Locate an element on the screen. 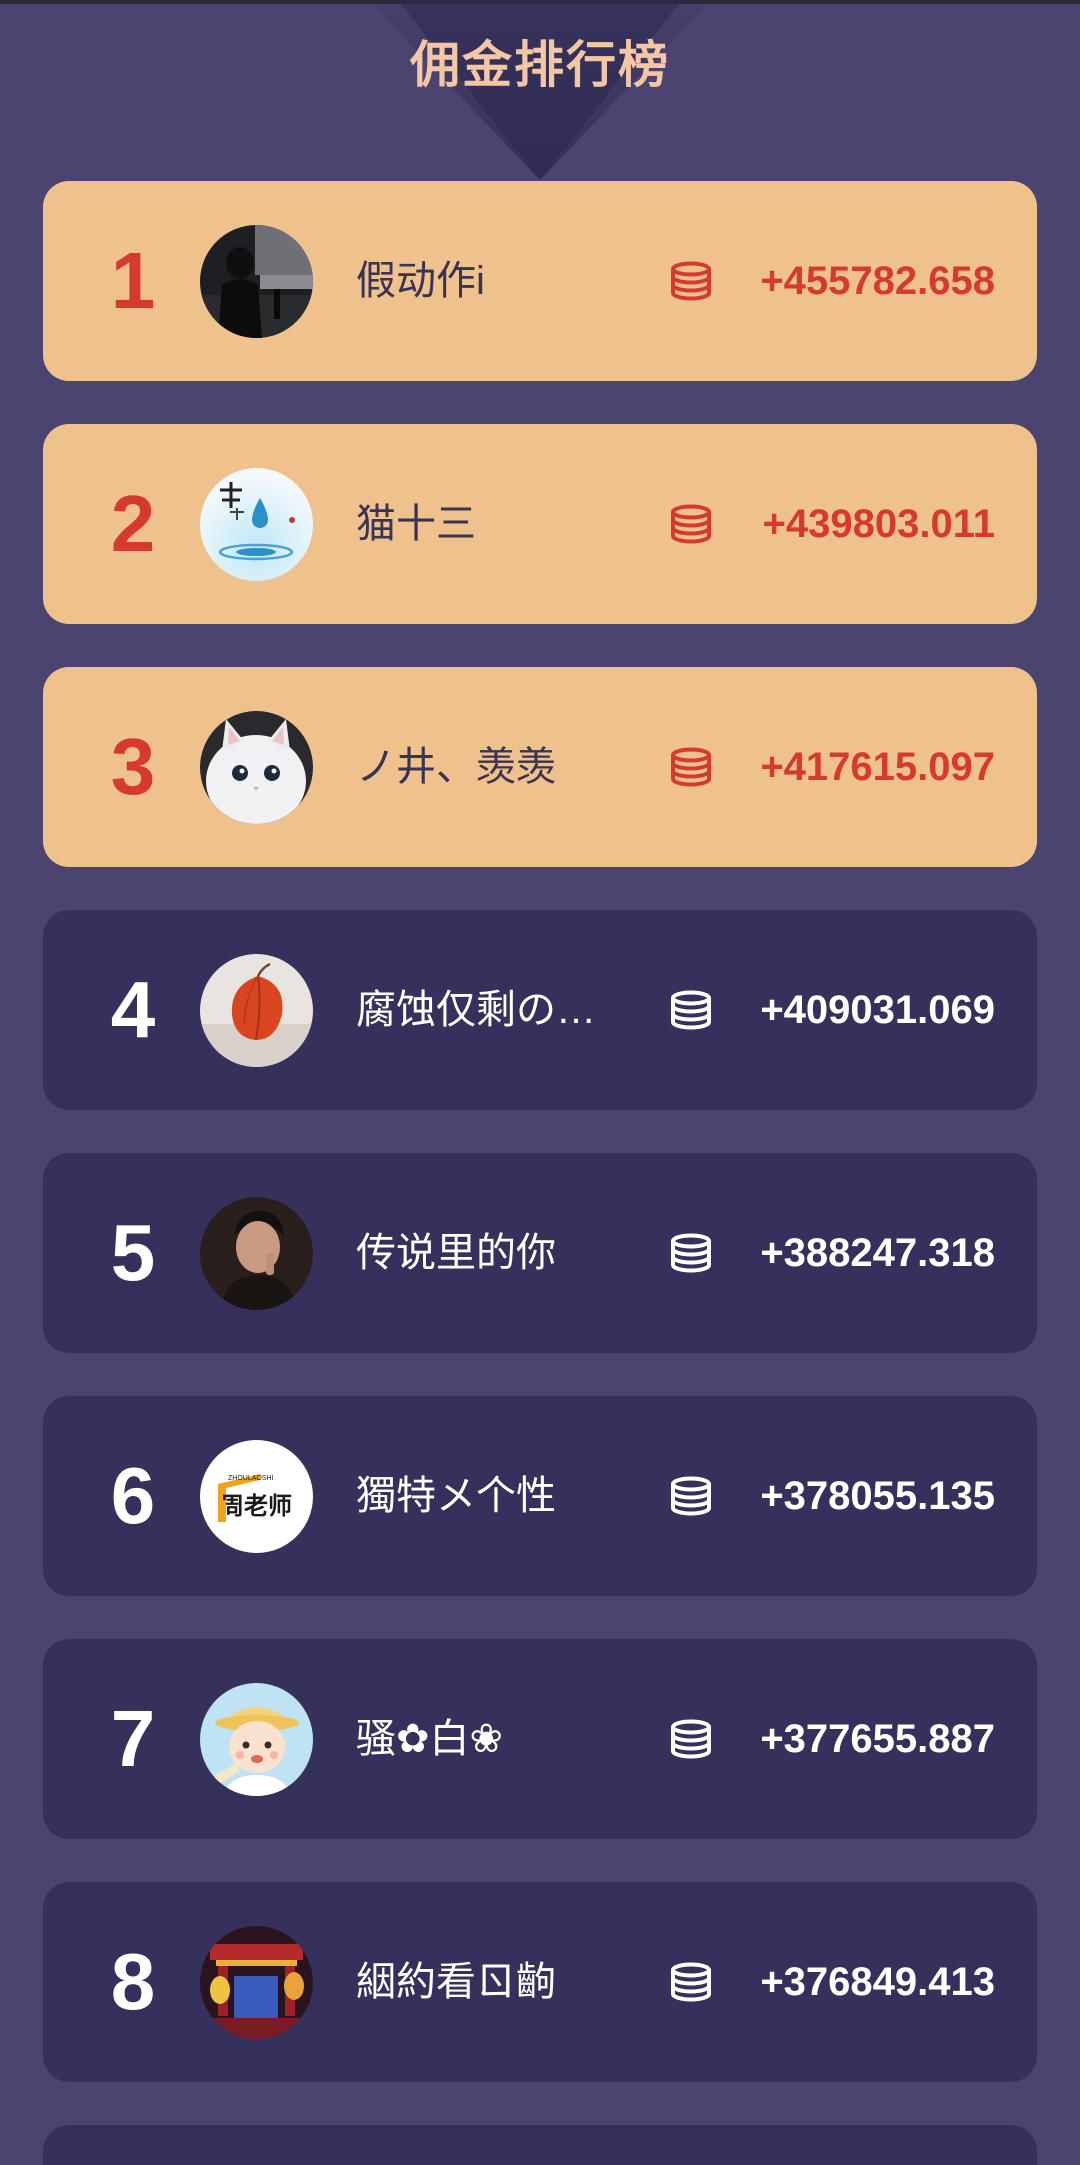 The width and height of the screenshot is (1080, 2165). rank-number: 6 is located at coordinates (133, 1495).